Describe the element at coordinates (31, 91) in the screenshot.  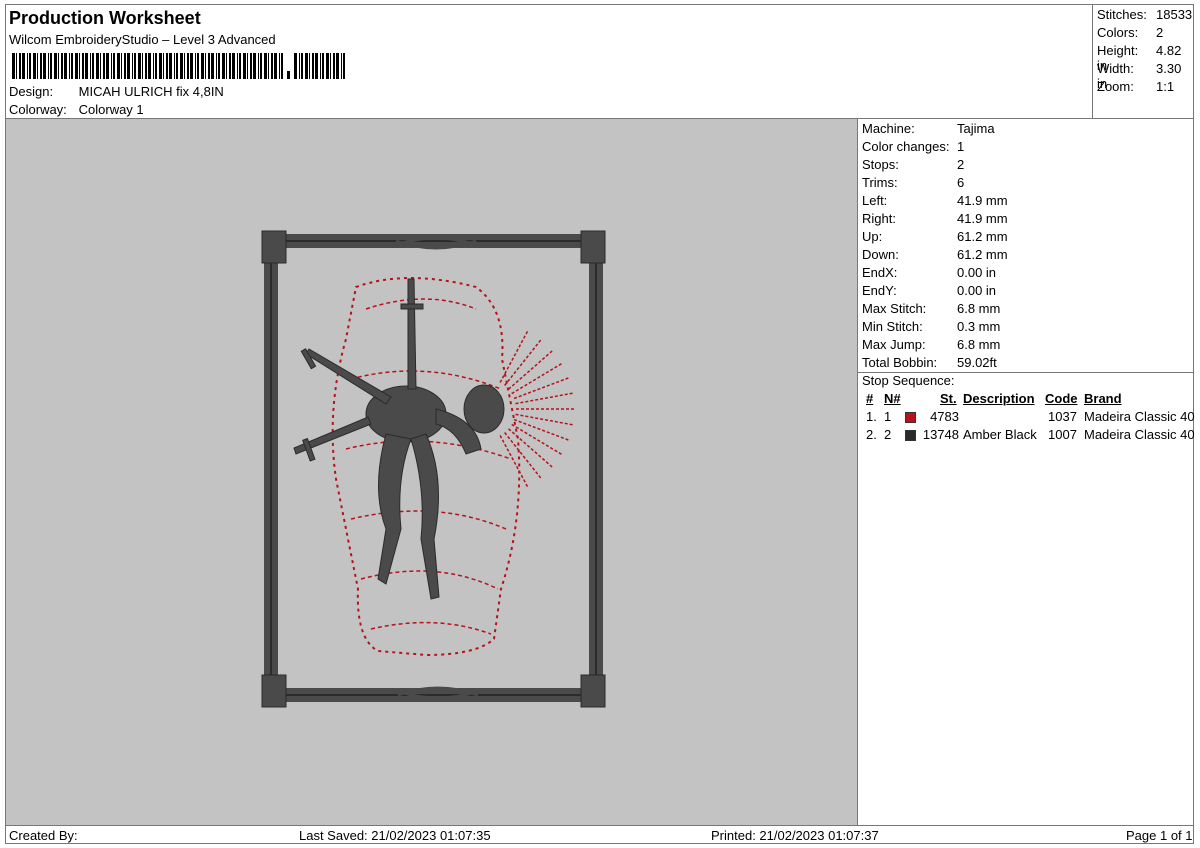
I see `design-label: Design:` at that location.